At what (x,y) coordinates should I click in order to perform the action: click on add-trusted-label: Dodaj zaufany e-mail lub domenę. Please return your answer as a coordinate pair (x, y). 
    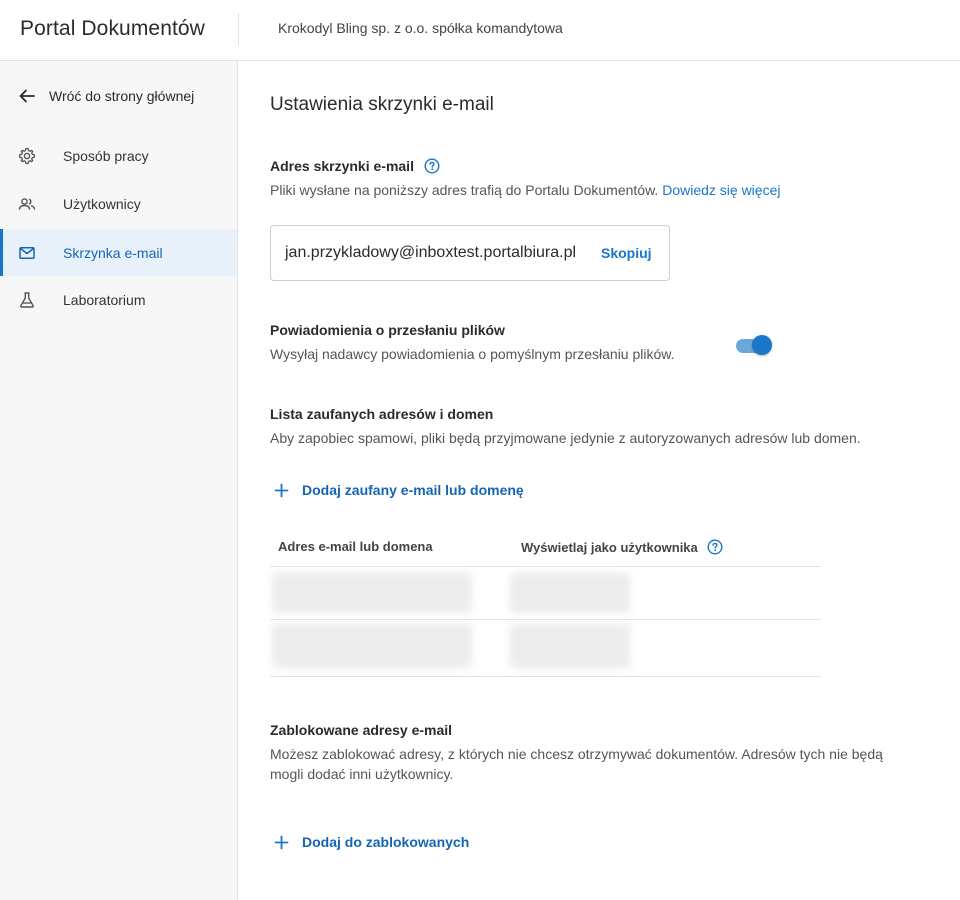
    Looking at the image, I should click on (413, 490).